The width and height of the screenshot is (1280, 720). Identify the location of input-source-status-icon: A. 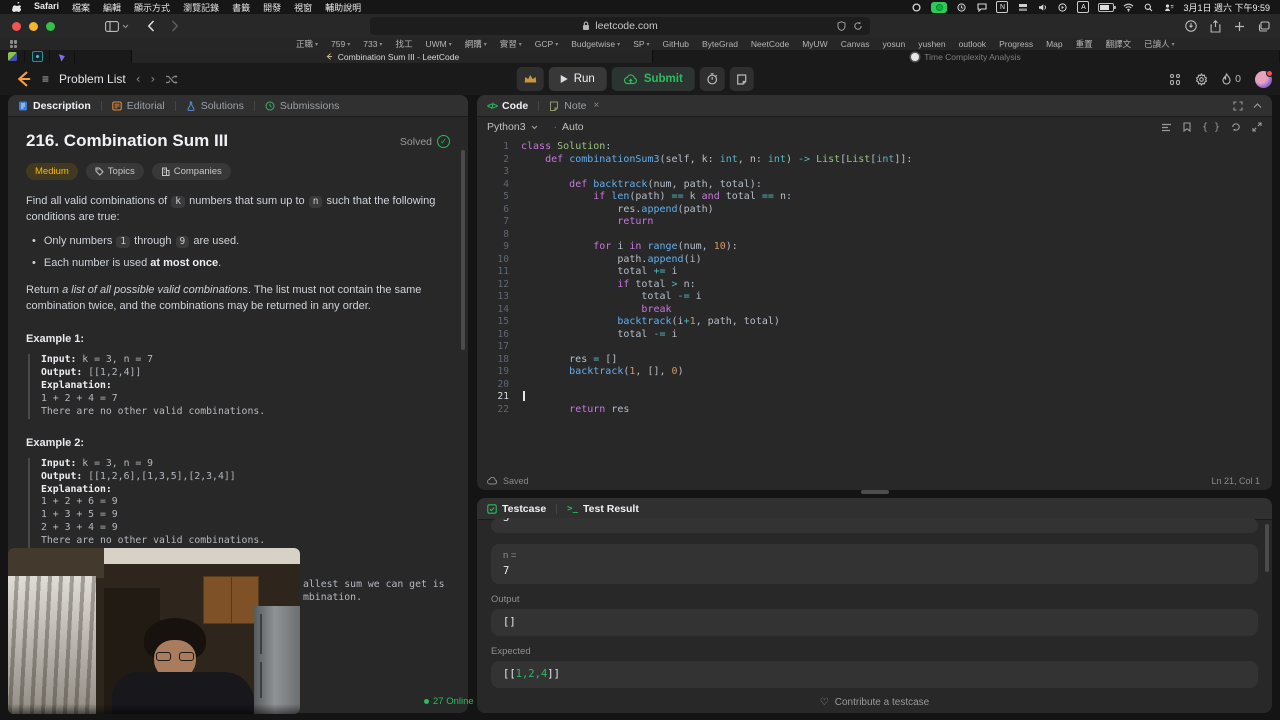
(1083, 7).